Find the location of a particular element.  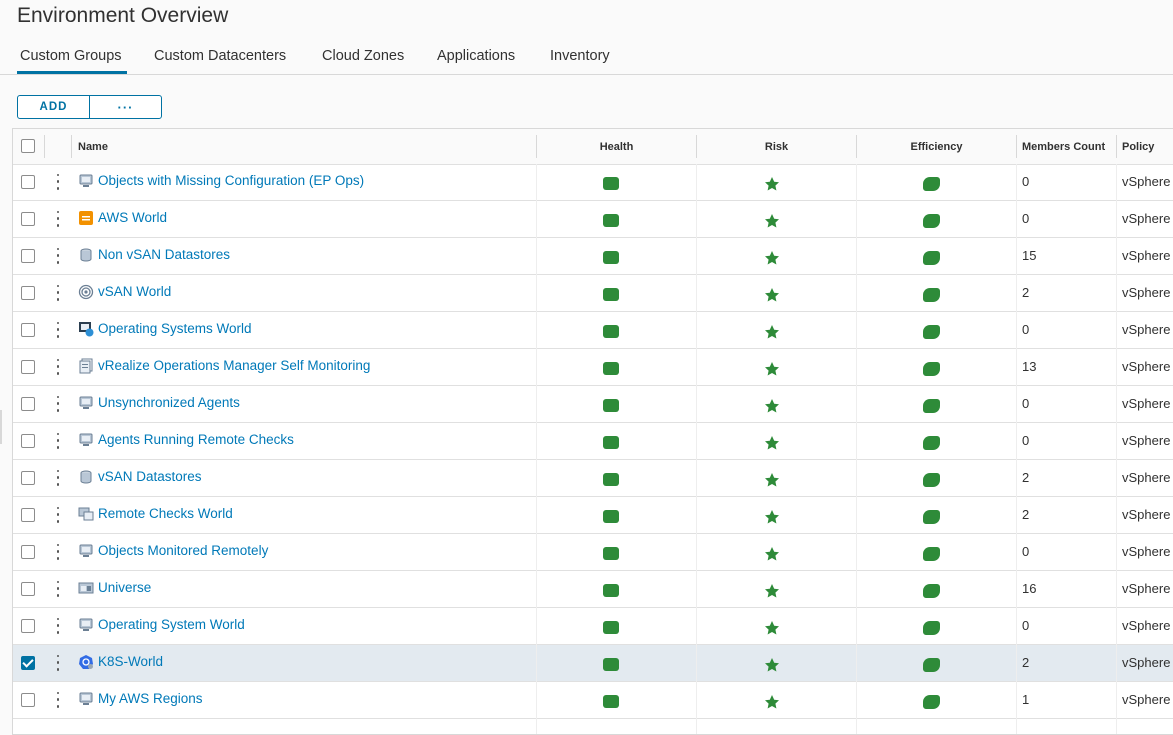

tab-cloud-zones: Cloud Zones is located at coordinates (363, 56).